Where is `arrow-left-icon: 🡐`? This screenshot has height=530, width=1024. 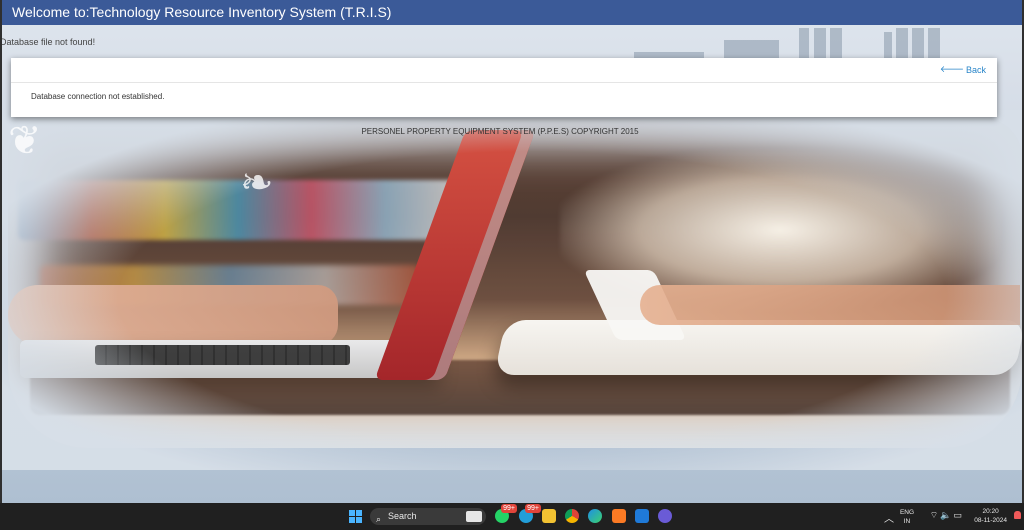
arrow-left-icon: 🡐 is located at coordinates (951, 69).